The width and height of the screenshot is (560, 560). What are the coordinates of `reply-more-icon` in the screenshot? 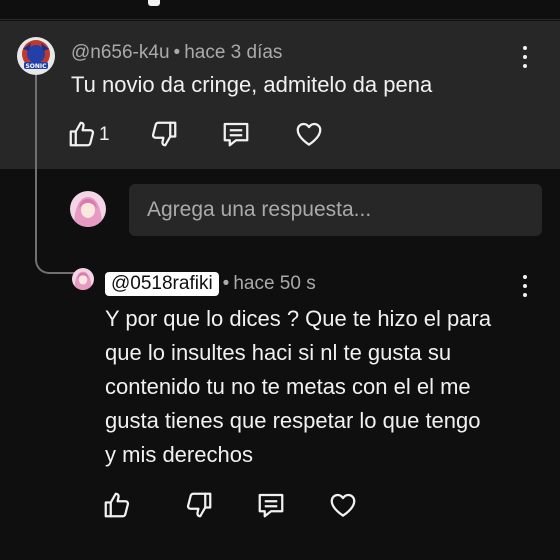 It's located at (525, 286).